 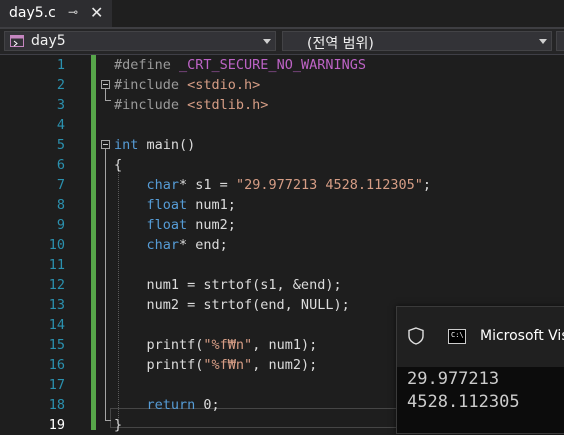 What do you see at coordinates (282, 14) in the screenshot?
I see `document-tab-strip: day5.c ⊸ ✕` at bounding box center [282, 14].